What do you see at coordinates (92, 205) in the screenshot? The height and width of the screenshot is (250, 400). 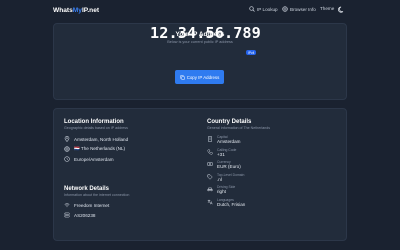 I see `network-isp: Freedom Internet` at bounding box center [92, 205].